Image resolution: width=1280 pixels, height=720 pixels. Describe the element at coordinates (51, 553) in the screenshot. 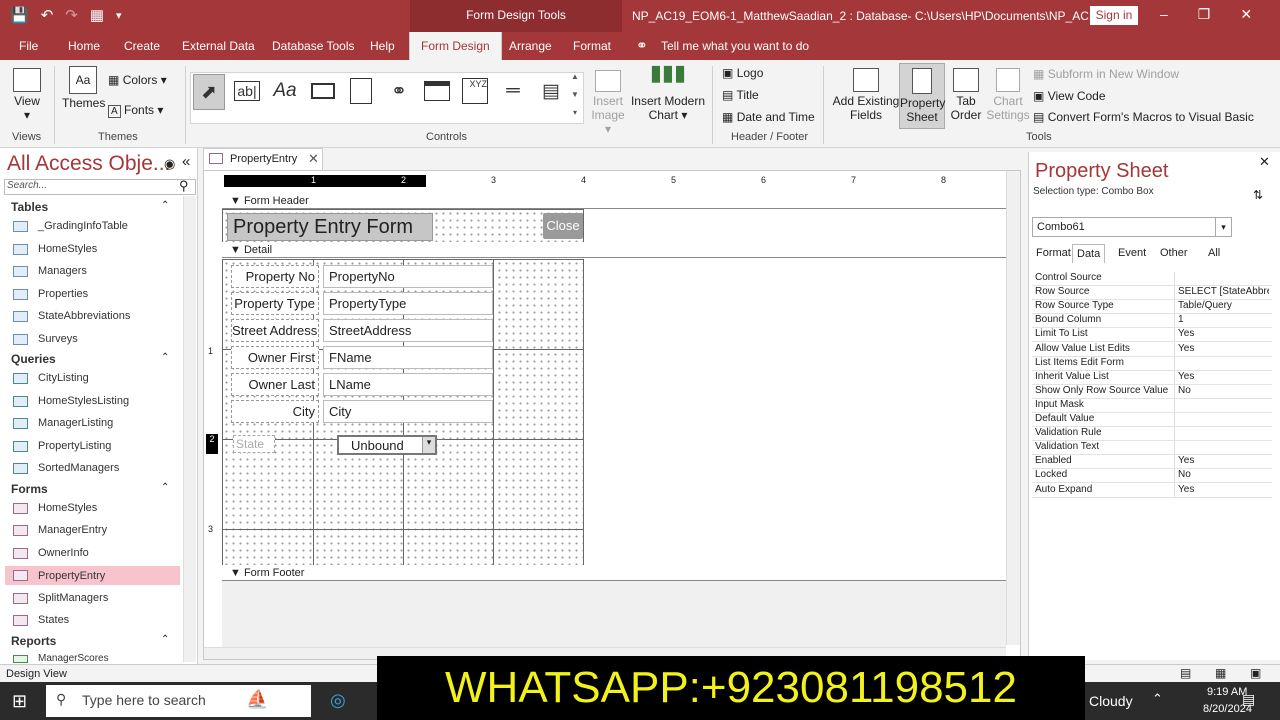

I see `nav-item-form: OwnerInfo` at that location.